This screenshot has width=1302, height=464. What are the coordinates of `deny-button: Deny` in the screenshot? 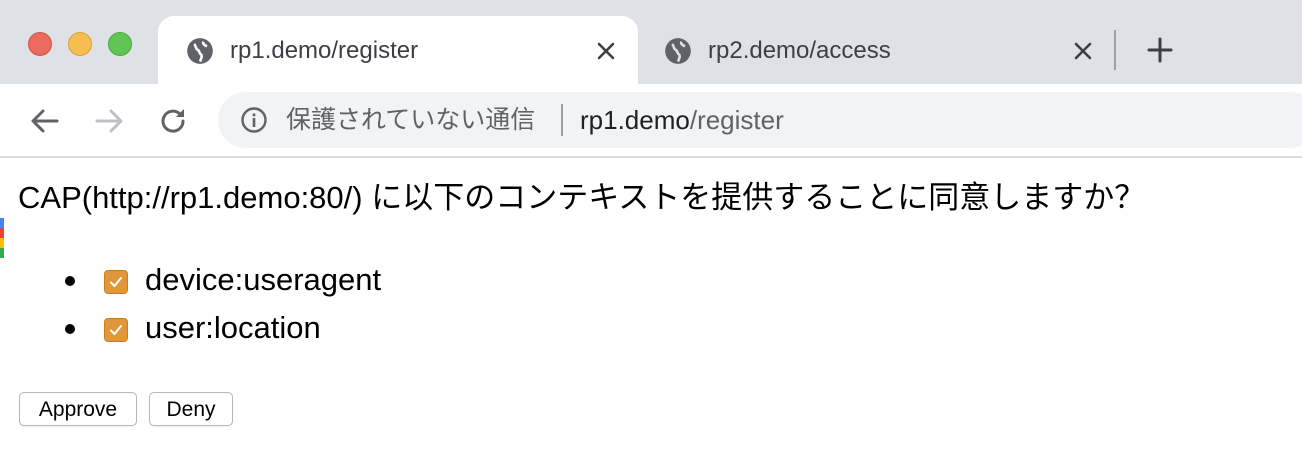 It's located at (191, 409).